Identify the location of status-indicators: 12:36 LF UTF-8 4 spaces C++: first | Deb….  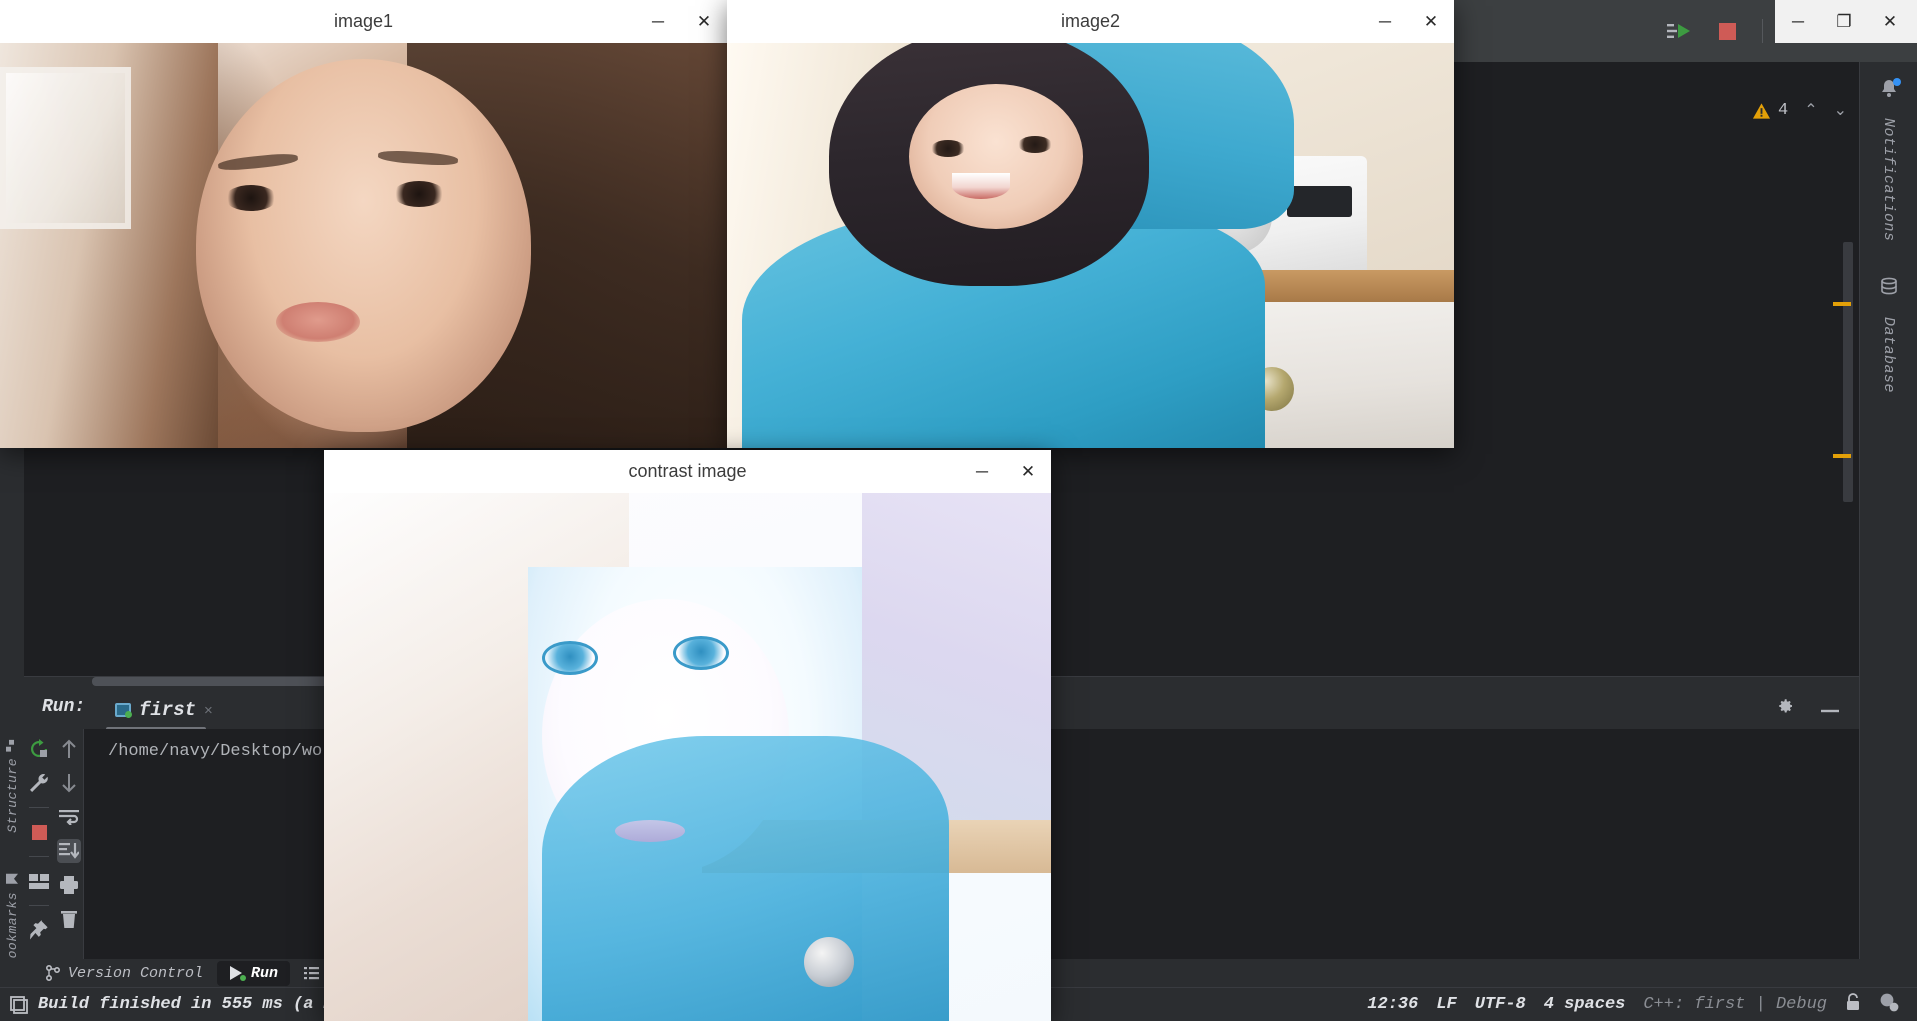
(1642, 1005).